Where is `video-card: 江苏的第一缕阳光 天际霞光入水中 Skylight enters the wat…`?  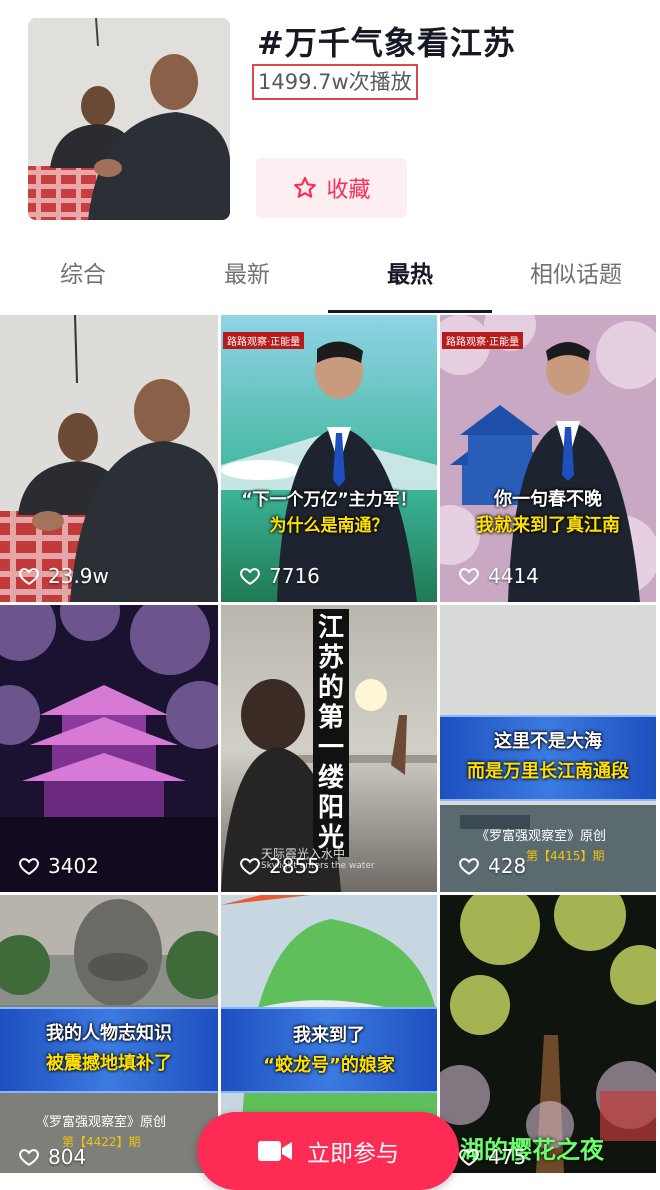 video-card: 江苏的第一缕阳光 天际霞光入水中 Skylight enters the wat… is located at coordinates (329, 748).